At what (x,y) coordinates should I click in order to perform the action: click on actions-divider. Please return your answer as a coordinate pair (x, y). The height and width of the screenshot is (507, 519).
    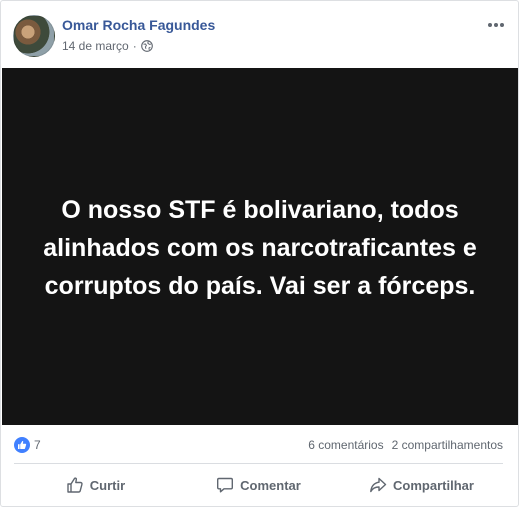
    Looking at the image, I should click on (258, 463).